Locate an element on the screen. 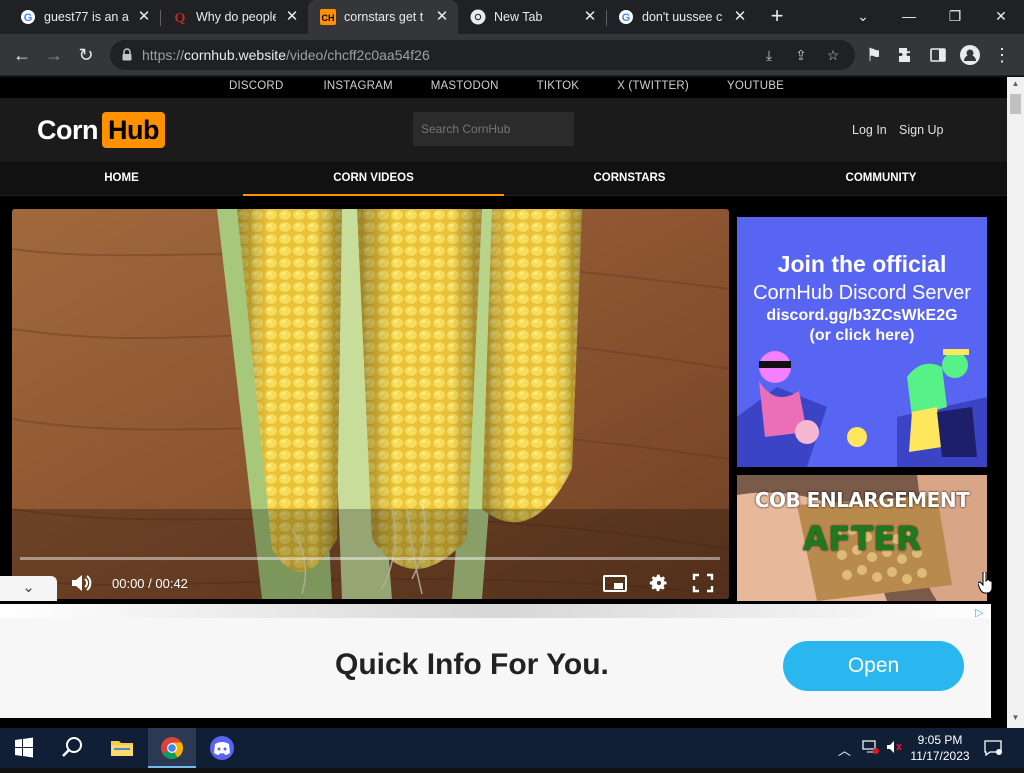 The height and width of the screenshot is (773, 1024). google-icon: G is located at coordinates (626, 17).